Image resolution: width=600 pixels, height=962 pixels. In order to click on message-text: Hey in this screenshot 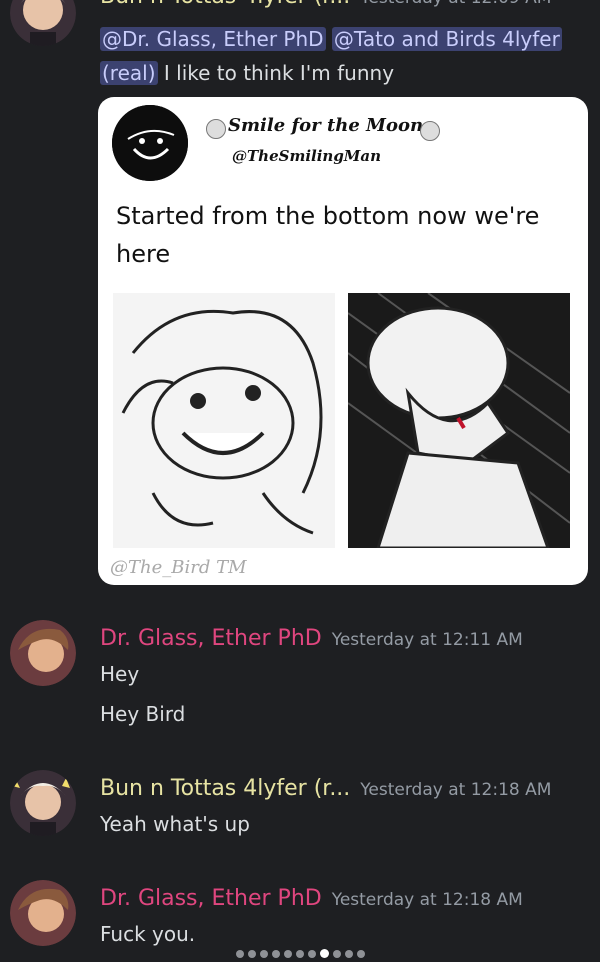, I will do `click(120, 674)`.